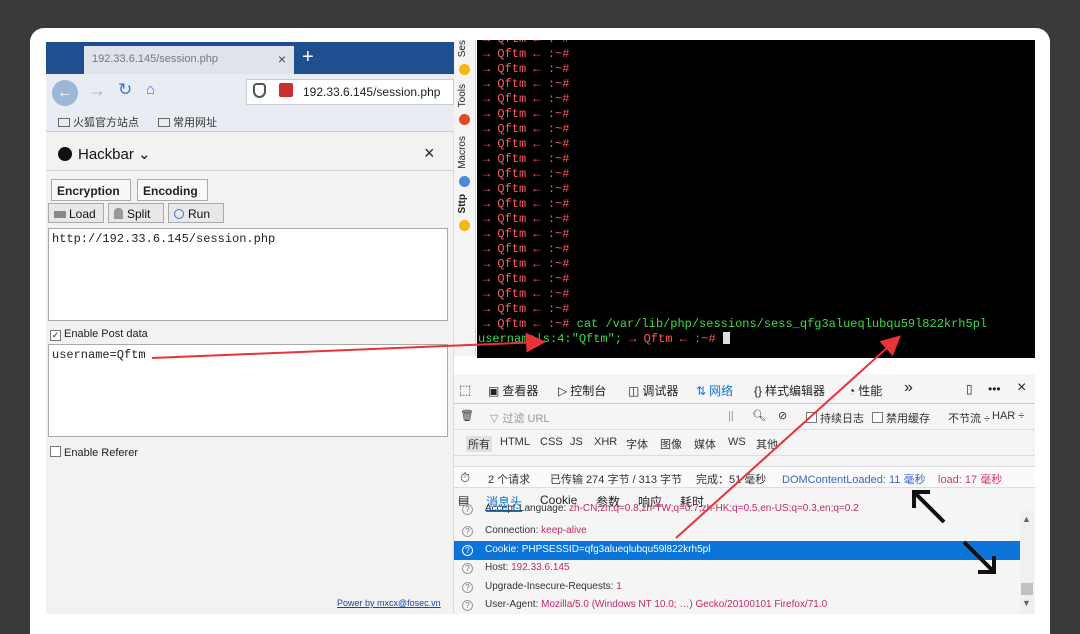  What do you see at coordinates (788, 437) in the screenshot?
I see `red-arrow-cookie-to-session` at bounding box center [788, 437].